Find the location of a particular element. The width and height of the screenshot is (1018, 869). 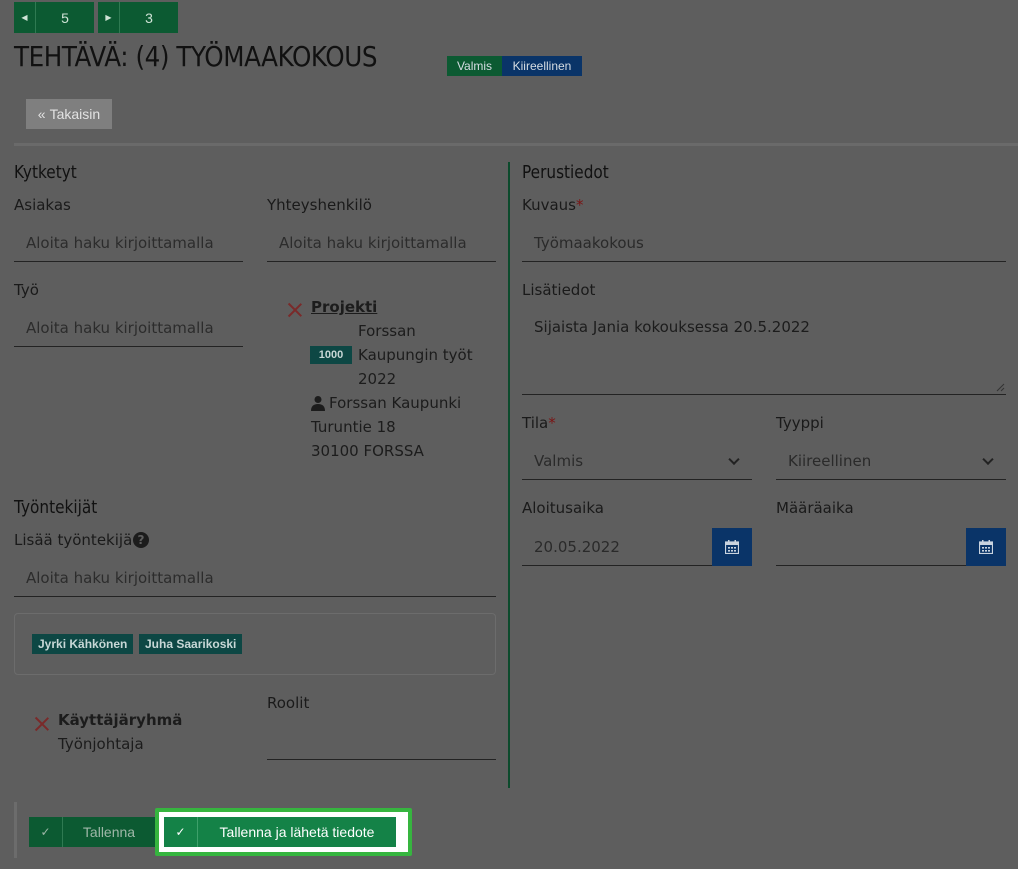

prev-task-button: ◀ 5 is located at coordinates (54, 17).